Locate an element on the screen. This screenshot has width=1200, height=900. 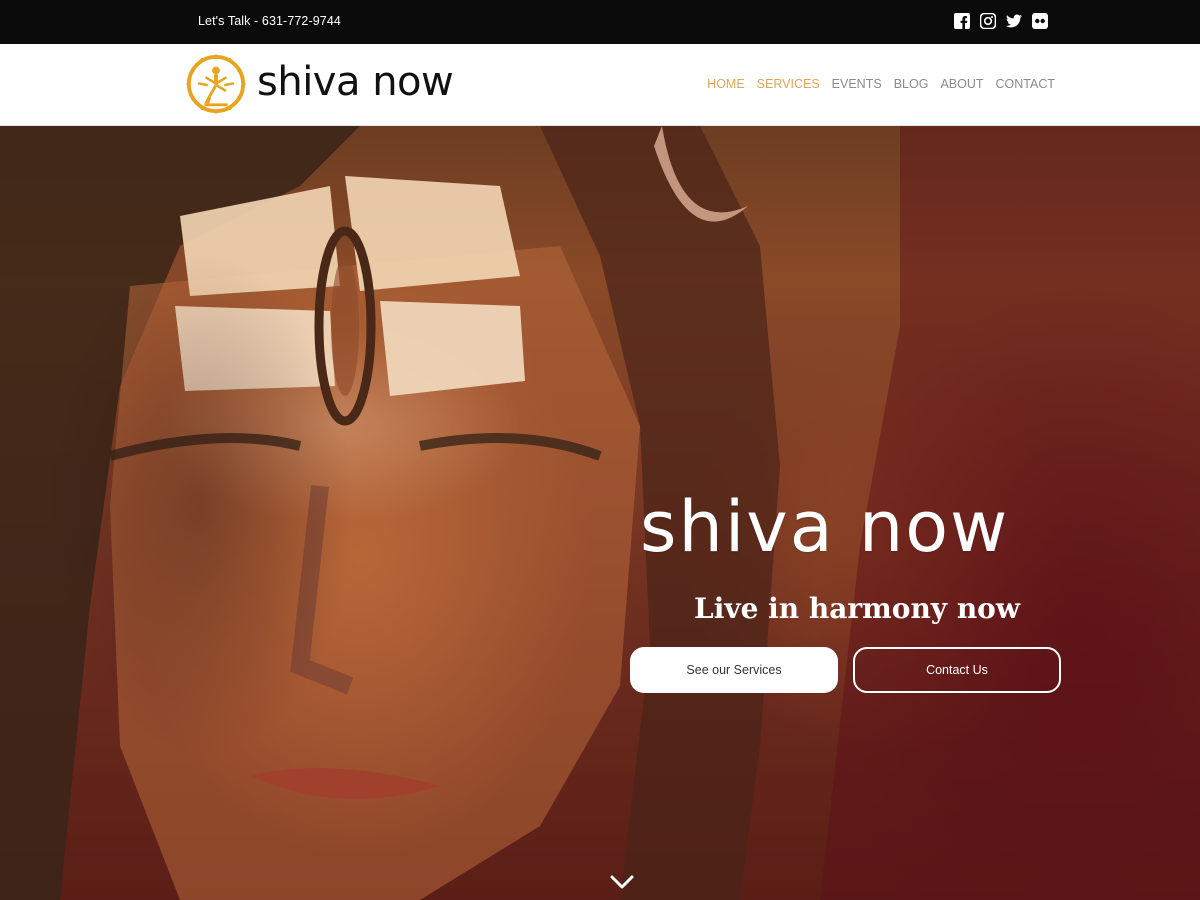
nav-contact: CONTACT is located at coordinates (1026, 84).